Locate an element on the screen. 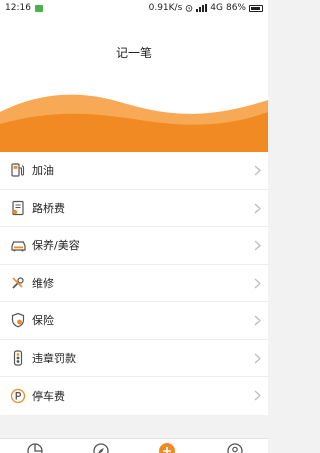  menu-item-traffic-fine: 违章罚款 is located at coordinates (134, 358).